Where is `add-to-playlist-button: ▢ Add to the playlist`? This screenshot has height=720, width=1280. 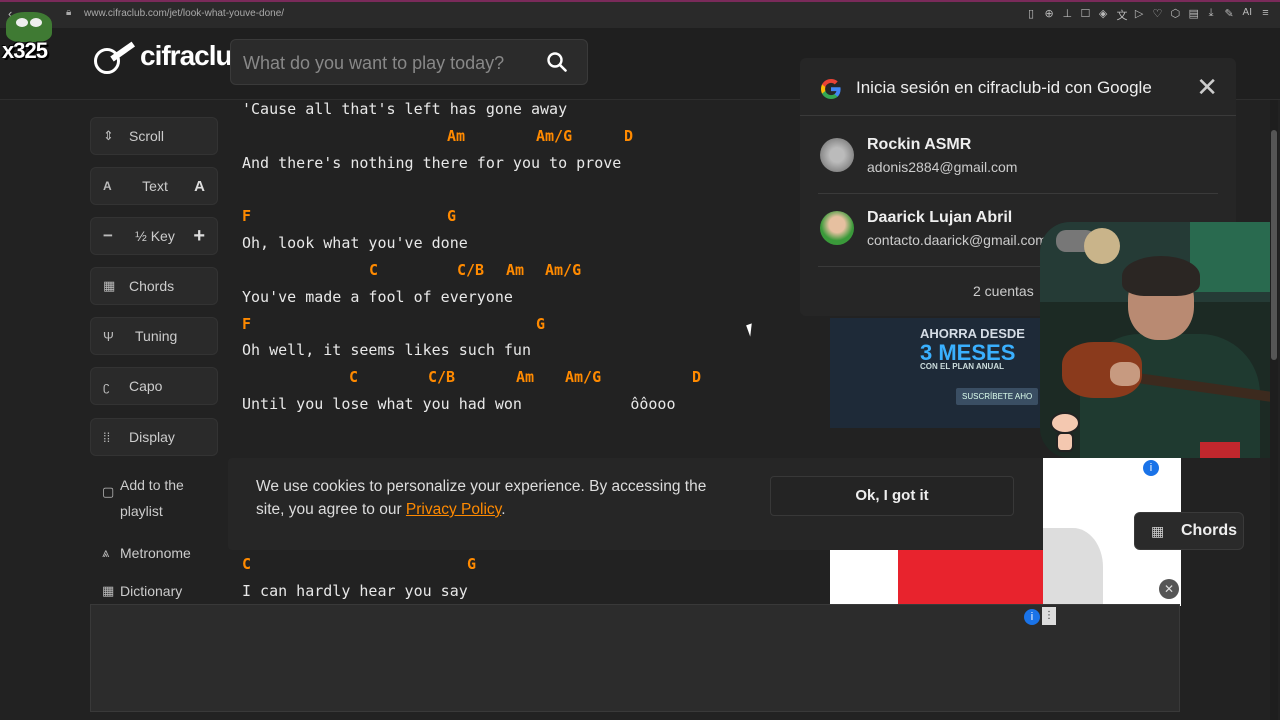
add-to-playlist-button: ▢ Add to the playlist is located at coordinates (154, 495).